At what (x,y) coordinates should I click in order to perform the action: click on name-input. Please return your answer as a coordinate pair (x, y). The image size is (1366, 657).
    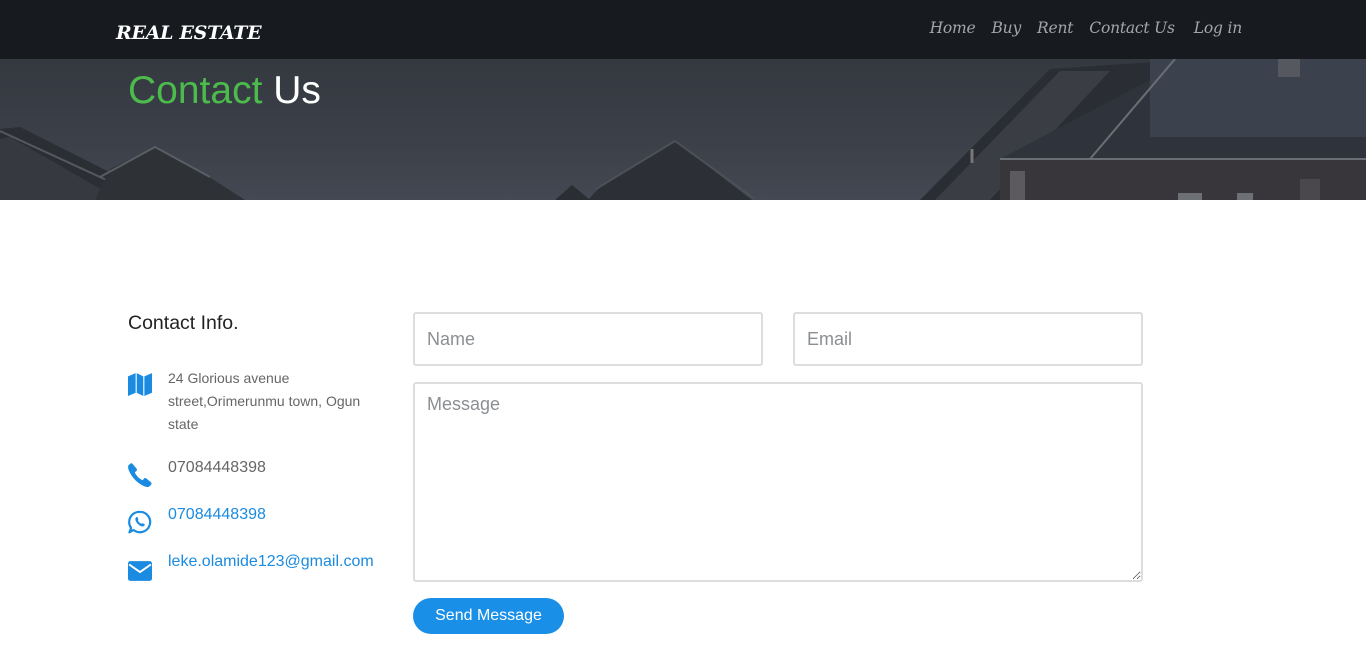
    Looking at the image, I should click on (588, 339).